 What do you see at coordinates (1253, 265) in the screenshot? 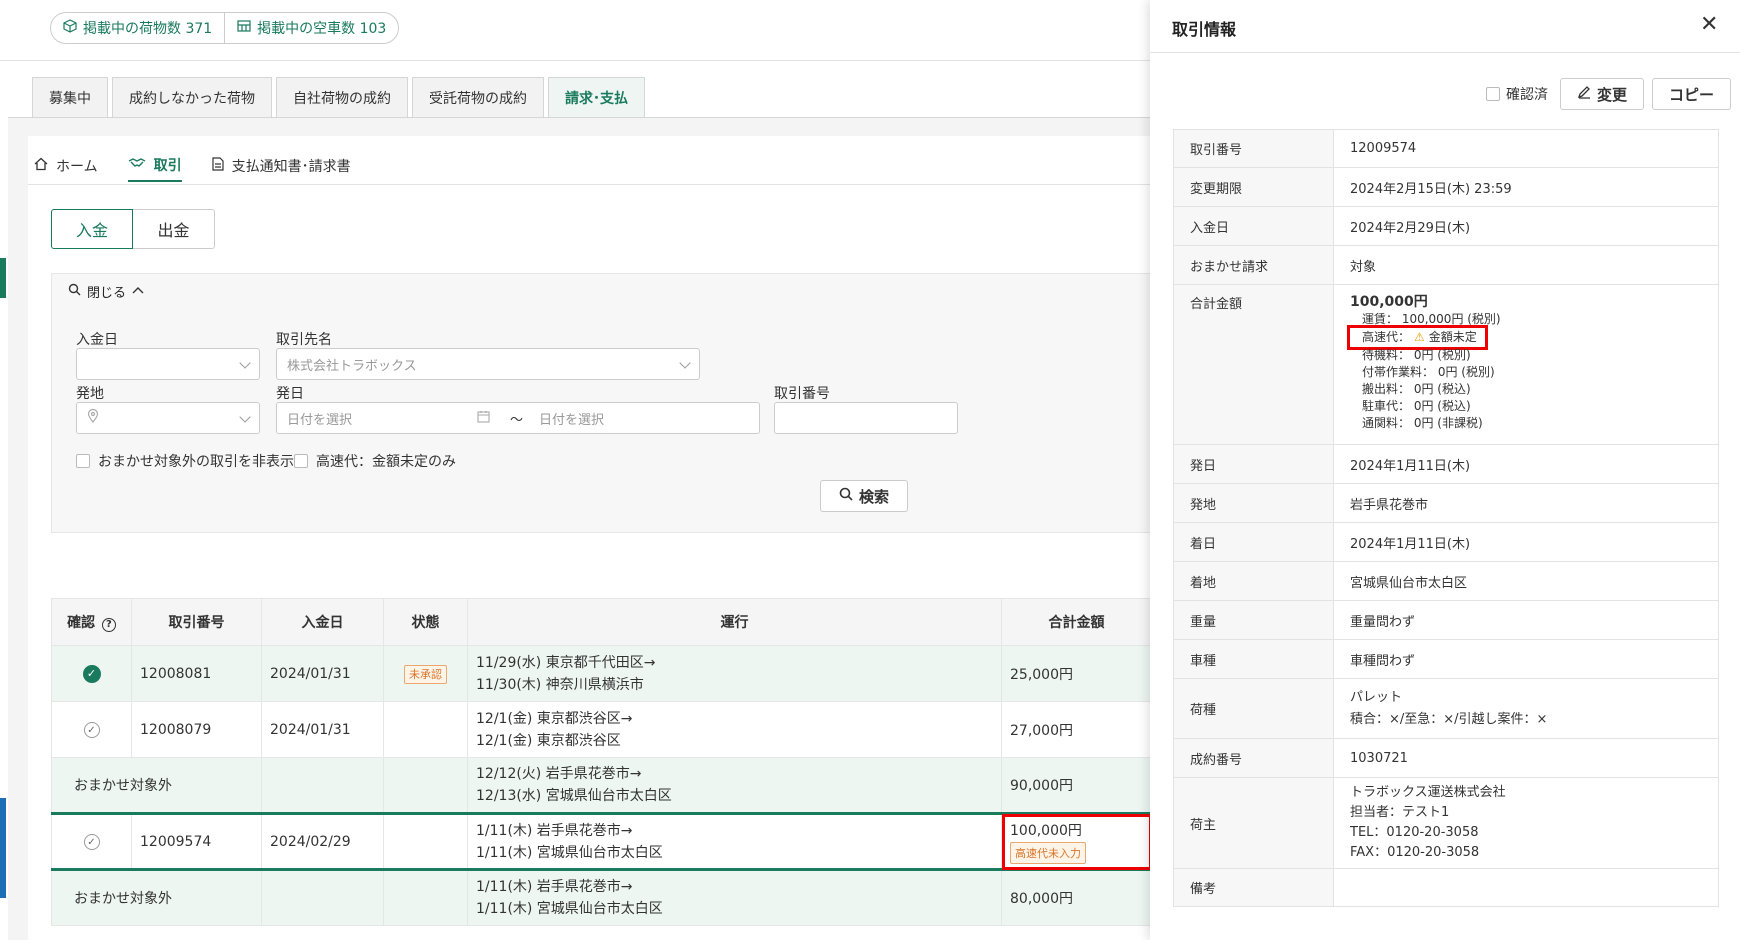
I see `detail-key: おまかせ請求` at bounding box center [1253, 265].